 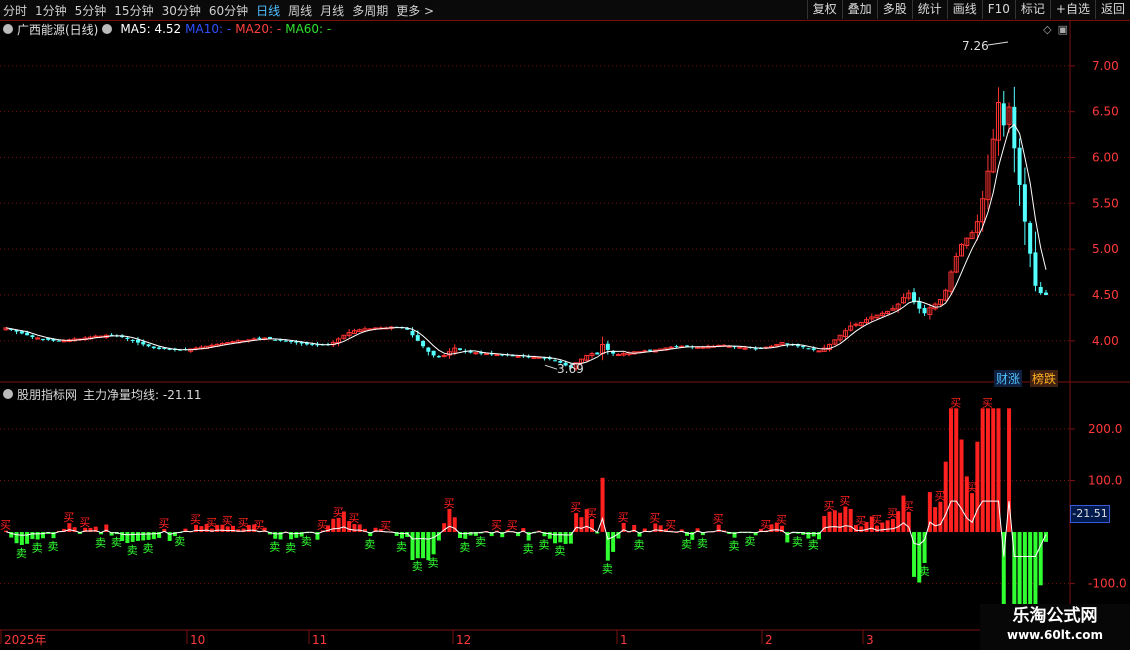 What do you see at coordinates (1008, 378) in the screenshot?
I see `caizhang-badge: 财涨` at bounding box center [1008, 378].